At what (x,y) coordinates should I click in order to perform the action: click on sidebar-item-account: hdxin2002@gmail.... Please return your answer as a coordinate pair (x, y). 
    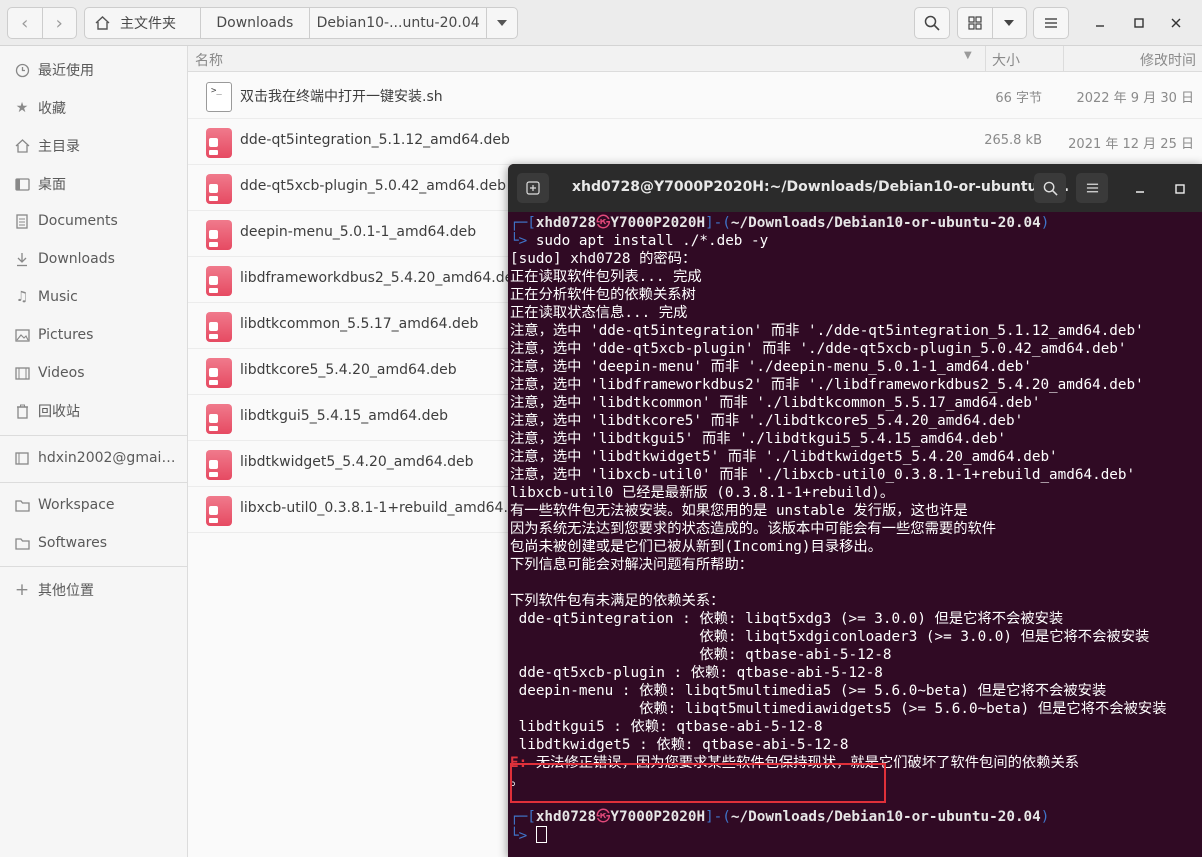
    Looking at the image, I should click on (94, 458).